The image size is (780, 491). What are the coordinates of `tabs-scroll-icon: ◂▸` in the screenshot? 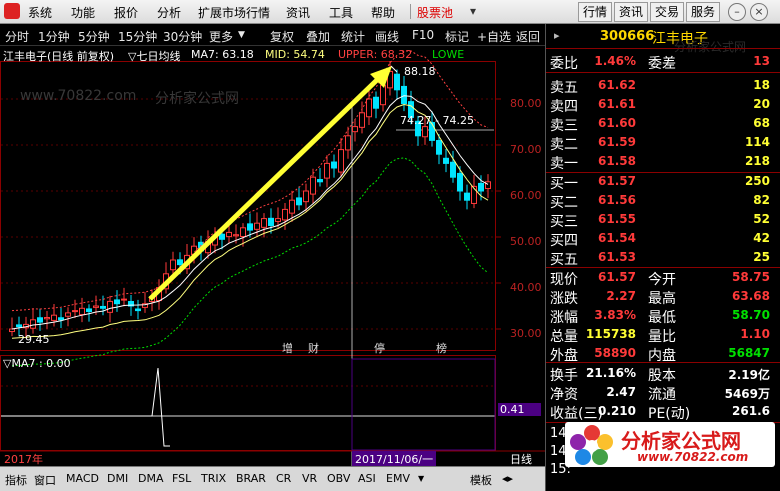 It's located at (507, 478).